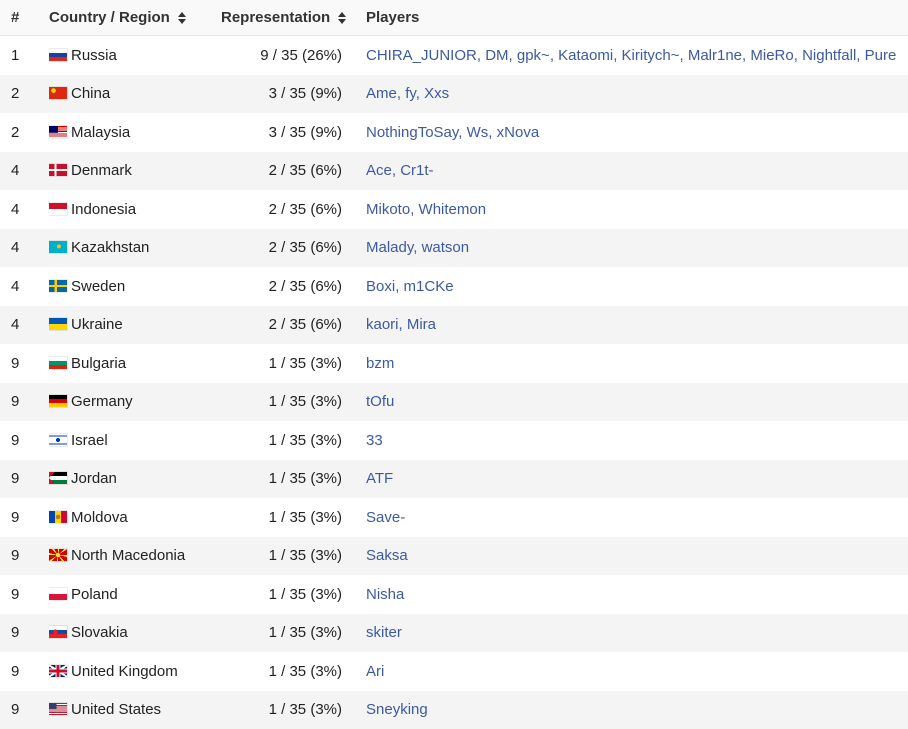 Image resolution: width=908 pixels, height=729 pixels. I want to click on players-cell: 33, so click(636, 440).